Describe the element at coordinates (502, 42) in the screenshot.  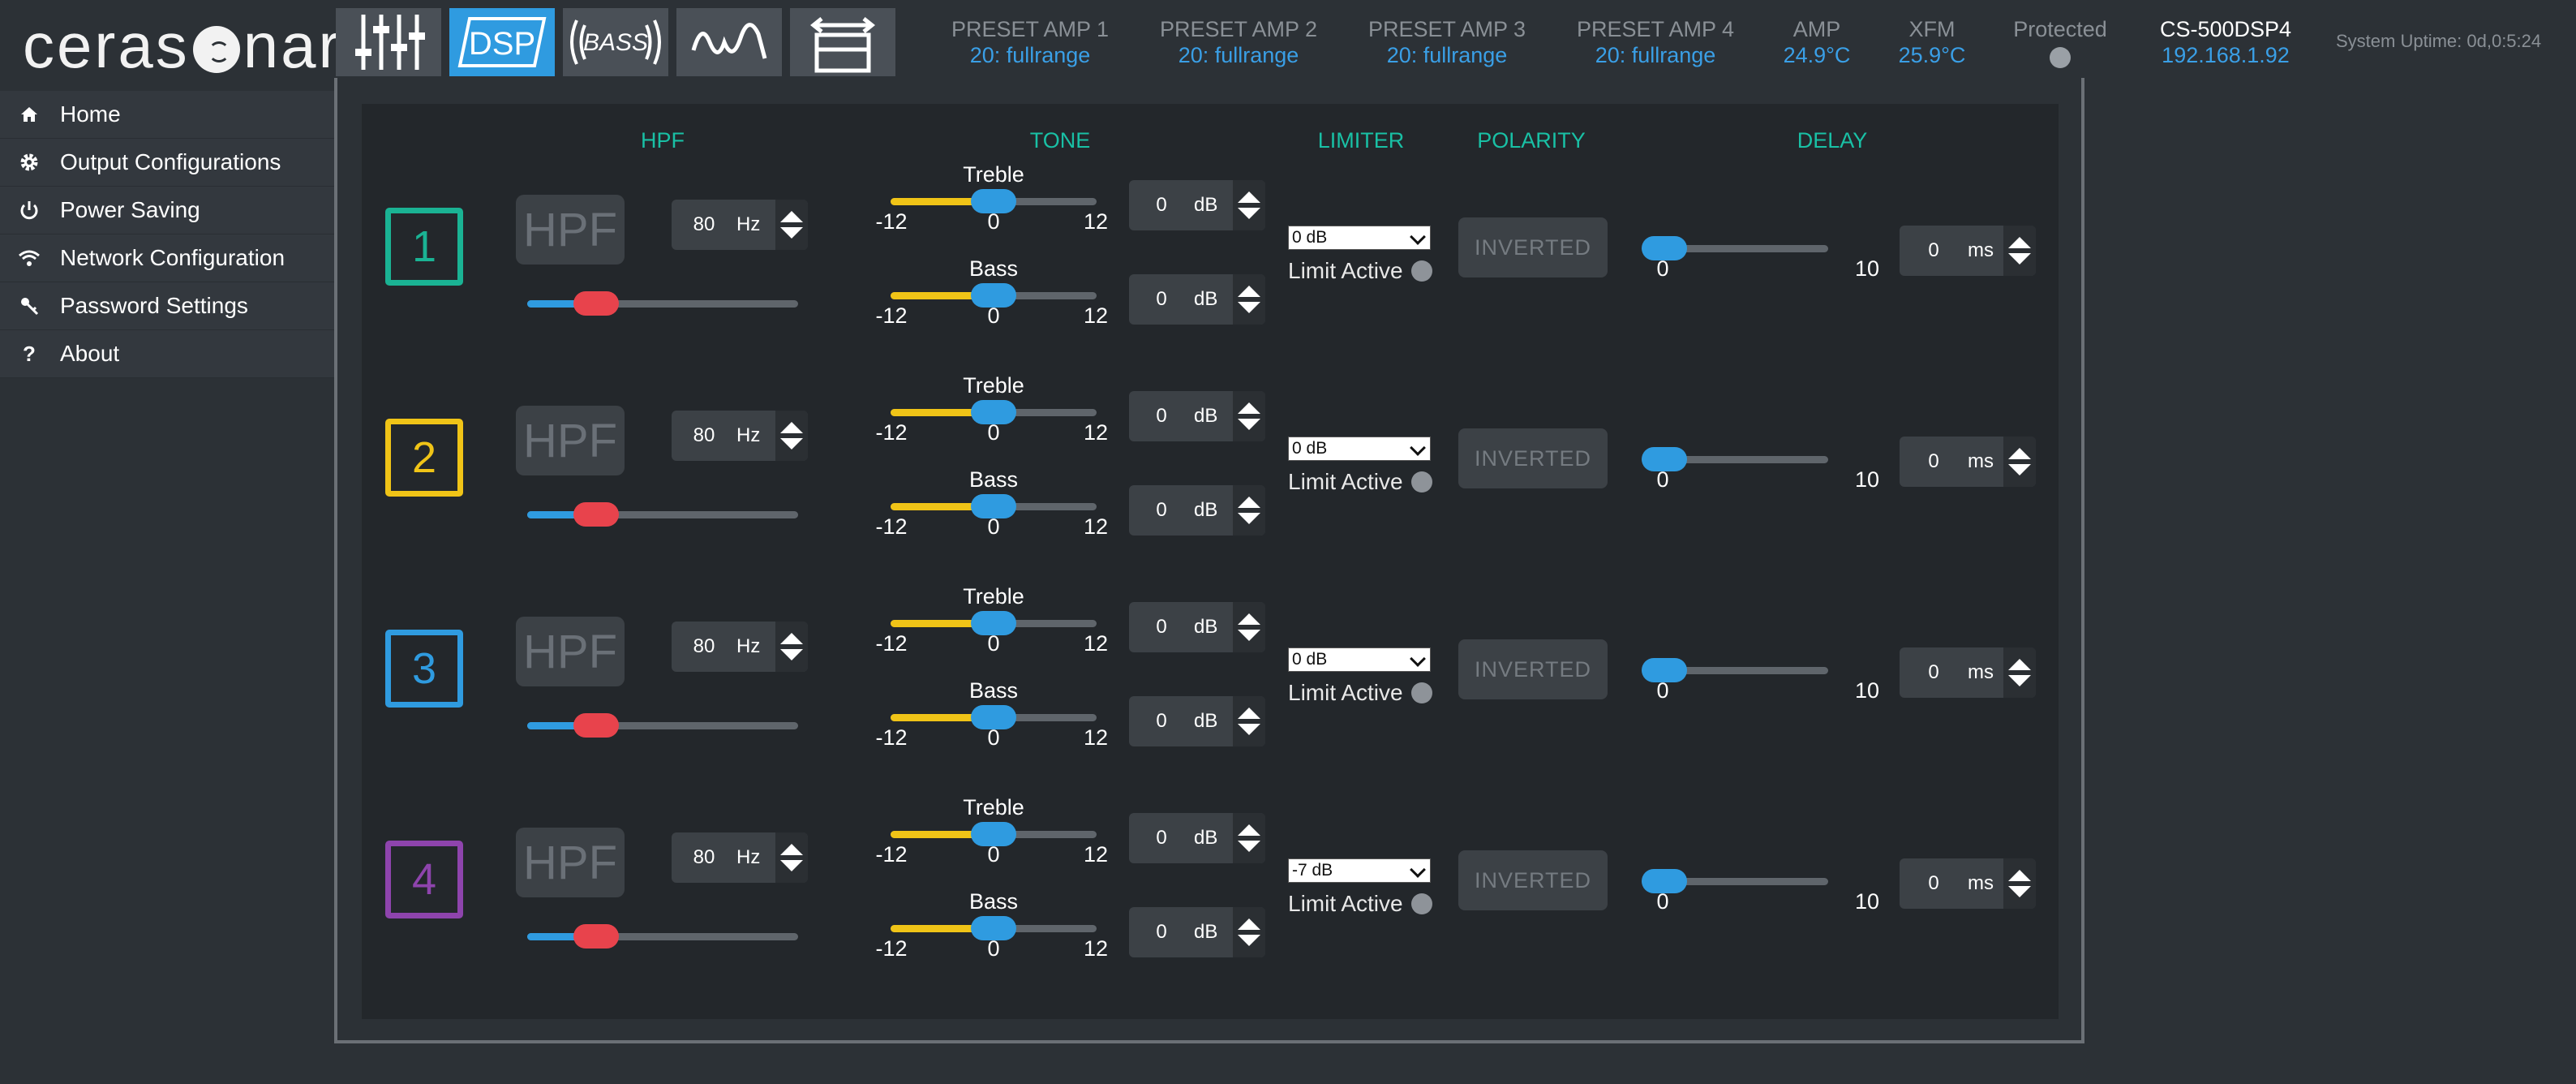
I see `dsp-button: DSP` at that location.